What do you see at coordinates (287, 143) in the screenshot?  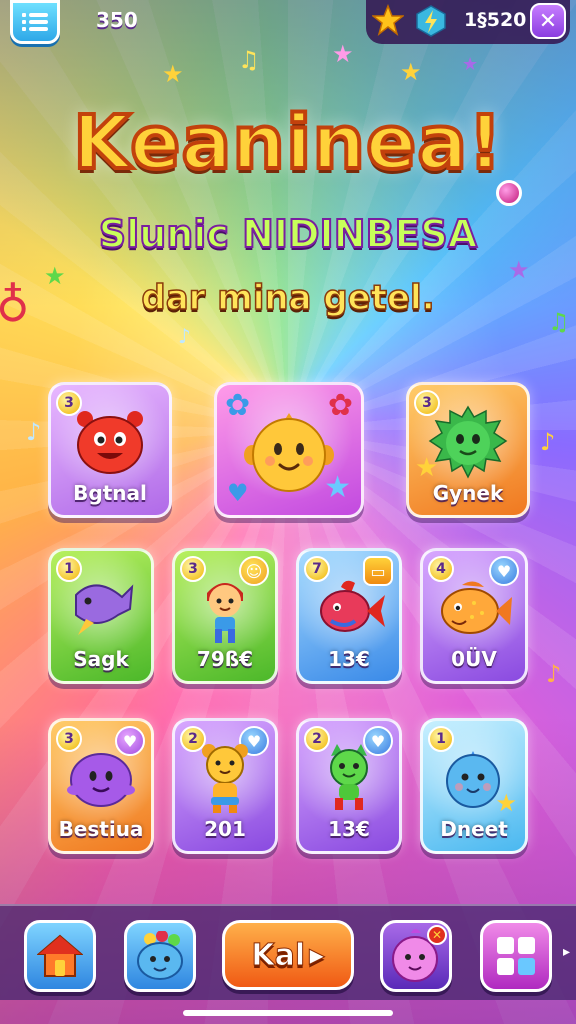 I see `game-title: Keaninea!` at bounding box center [287, 143].